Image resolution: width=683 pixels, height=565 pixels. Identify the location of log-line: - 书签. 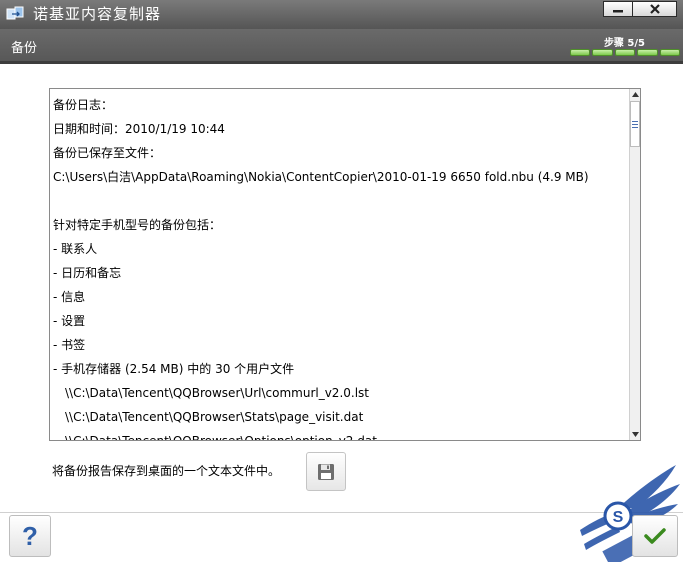
(69, 345).